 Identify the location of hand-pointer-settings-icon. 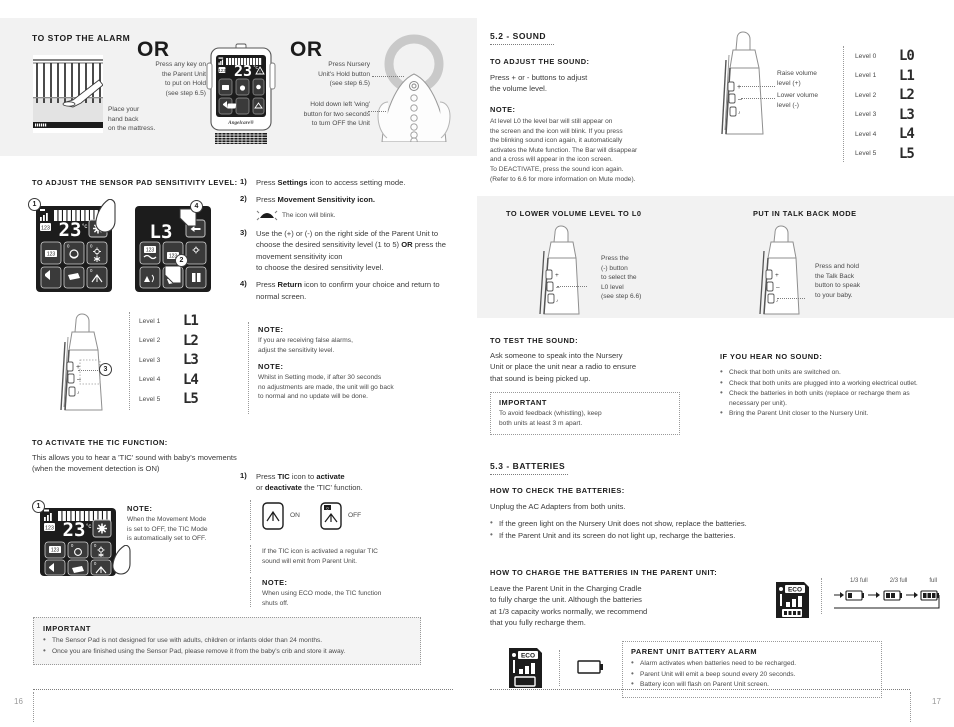
(105, 216).